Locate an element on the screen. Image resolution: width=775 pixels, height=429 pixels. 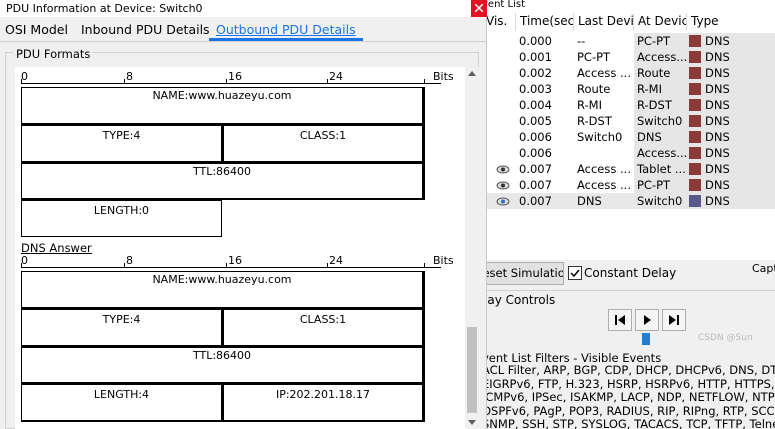
col-time: Time(sec) is located at coordinates (545, 22).